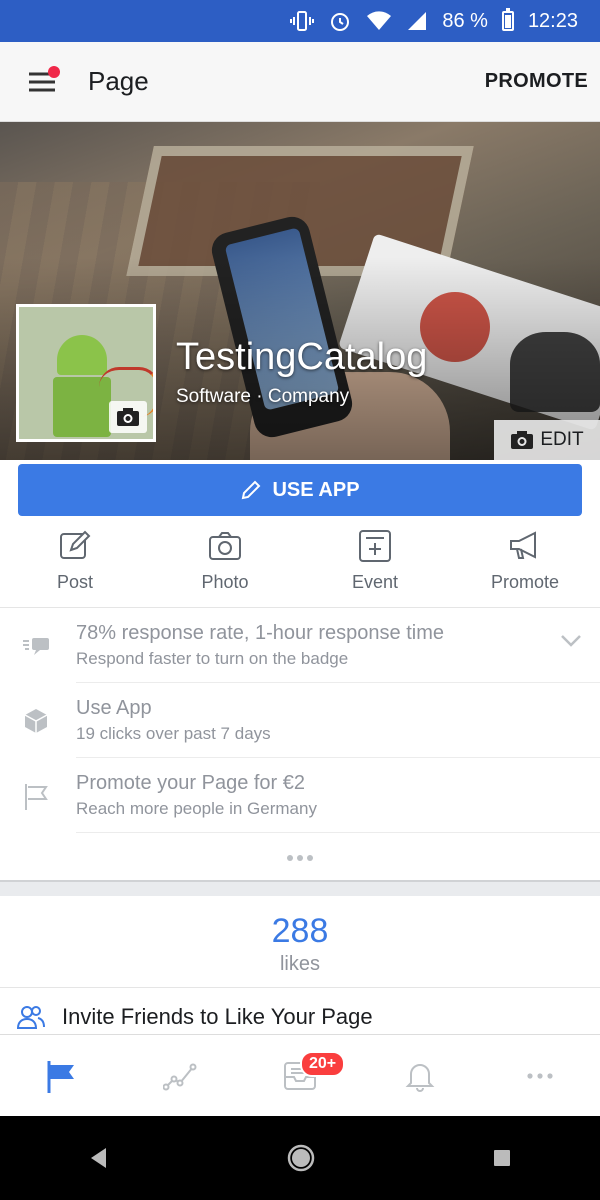 This screenshot has height=1200, width=600. What do you see at coordinates (316, 489) in the screenshot?
I see `use-app-label: USE APP` at bounding box center [316, 489].